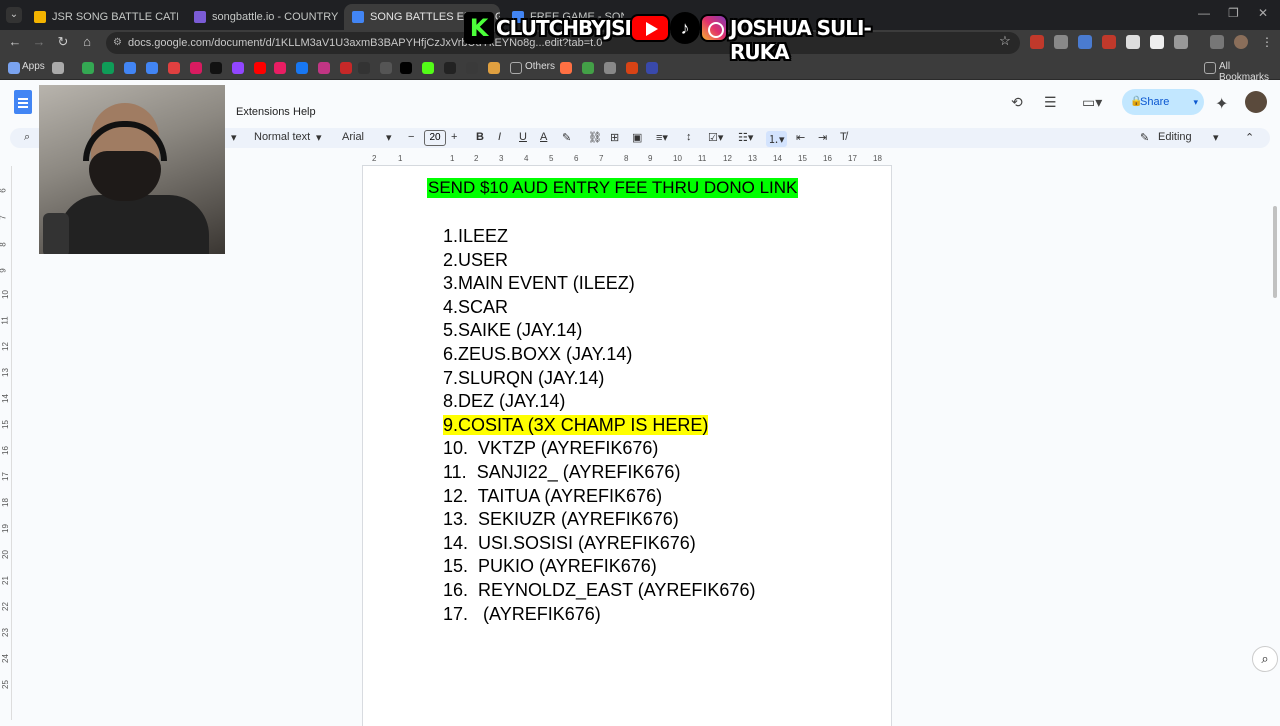 This screenshot has height=726, width=1280. I want to click on close-window-icon: ✕, so click(1263, 13).